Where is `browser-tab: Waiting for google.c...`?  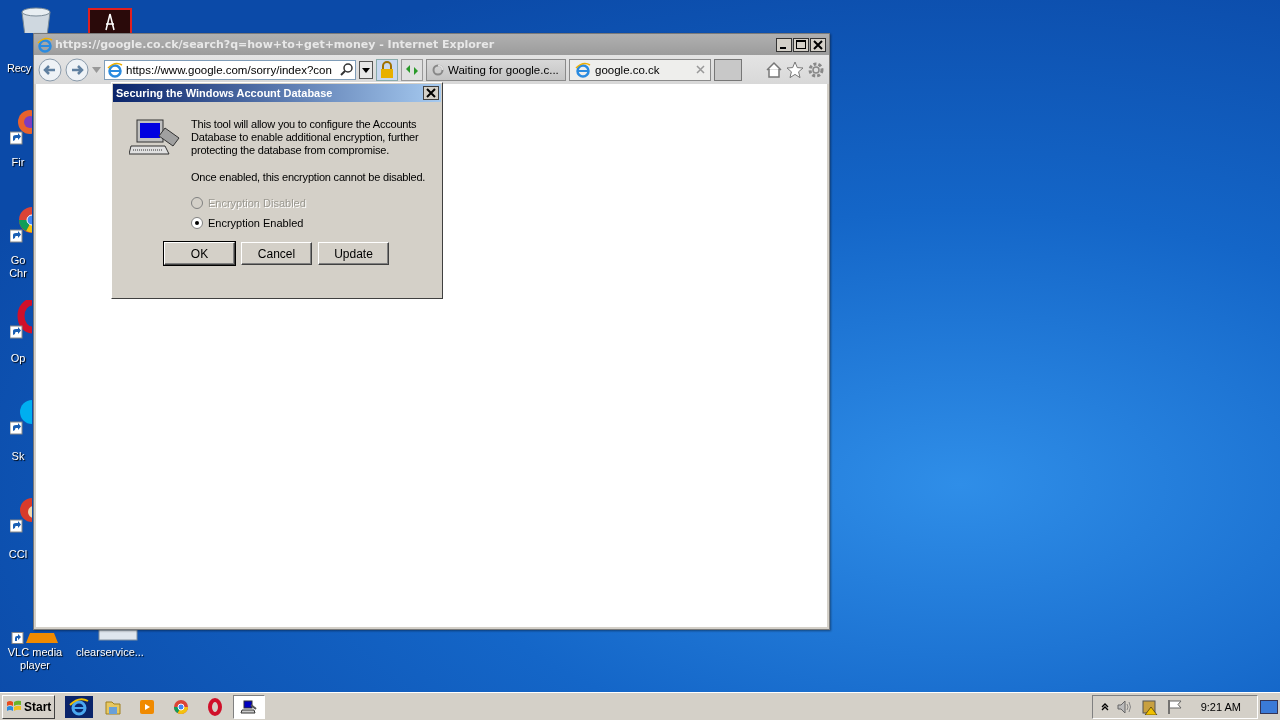 browser-tab: Waiting for google.c... is located at coordinates (496, 69).